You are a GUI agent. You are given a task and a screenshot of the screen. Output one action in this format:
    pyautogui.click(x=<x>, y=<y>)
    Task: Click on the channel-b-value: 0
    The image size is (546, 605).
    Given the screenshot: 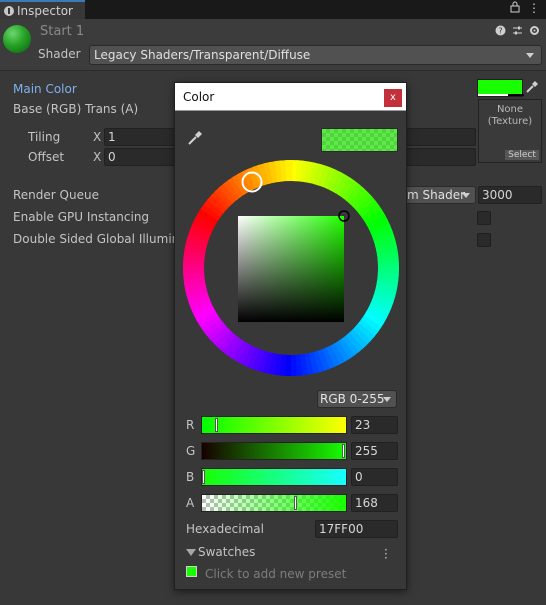 What is the action you would take?
    pyautogui.click(x=374, y=477)
    